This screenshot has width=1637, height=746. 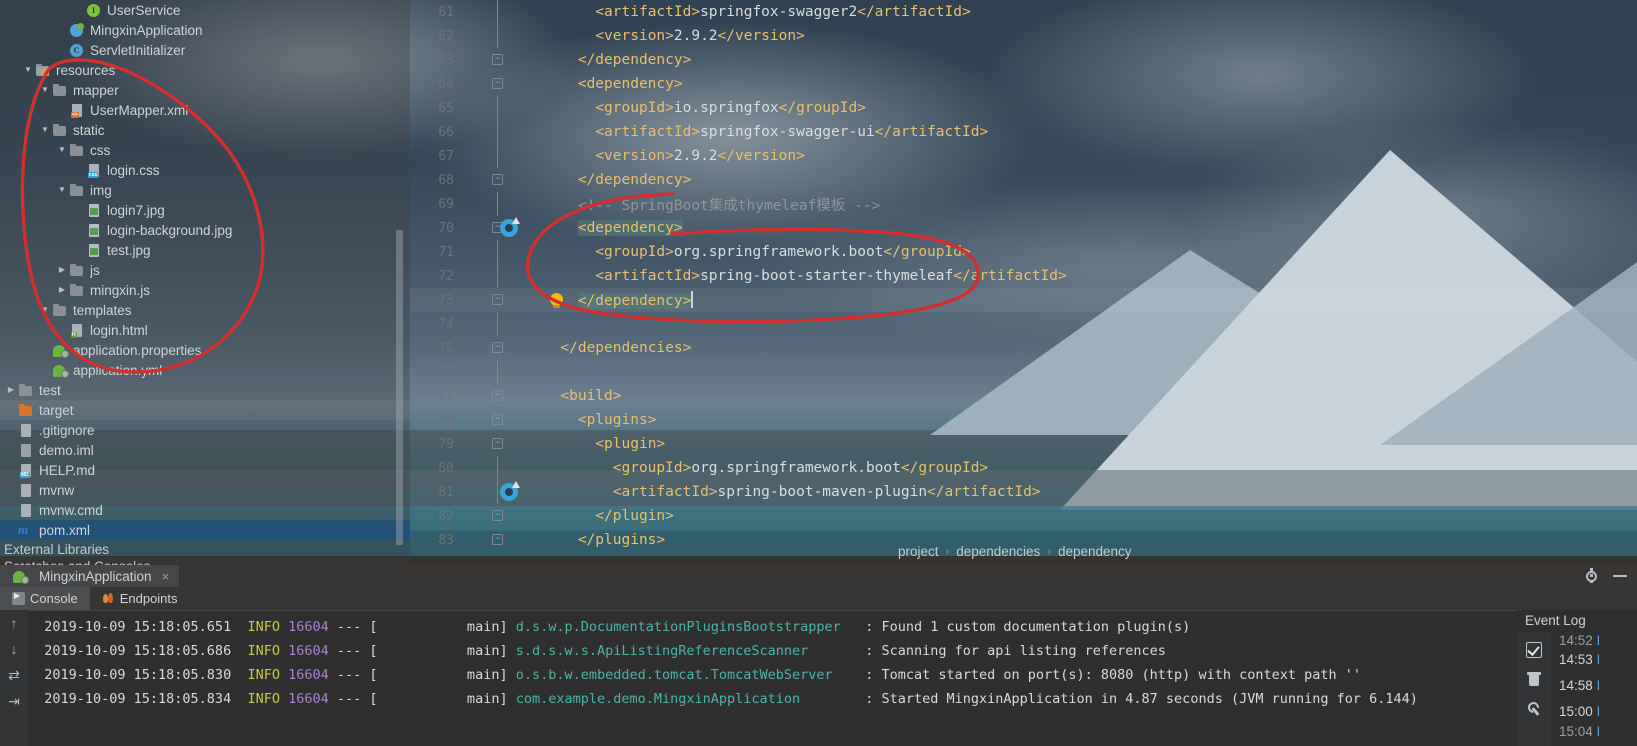 I want to click on code-line-78: 78 − <plugins>, so click(x=1023, y=420).